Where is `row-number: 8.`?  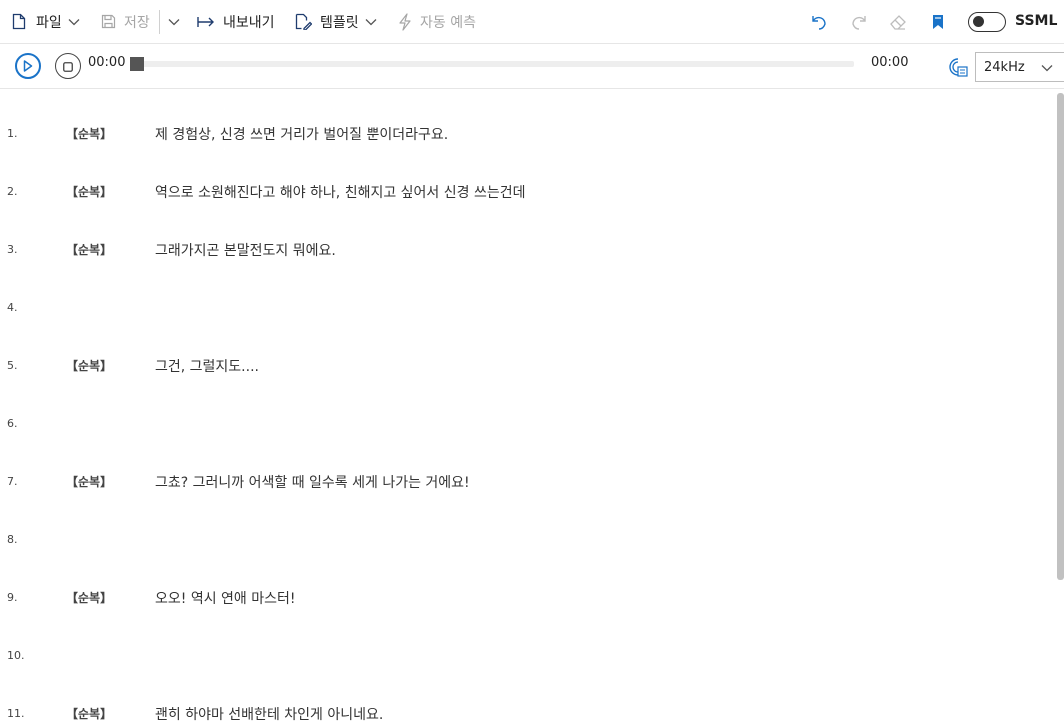 row-number: 8. is located at coordinates (12, 539).